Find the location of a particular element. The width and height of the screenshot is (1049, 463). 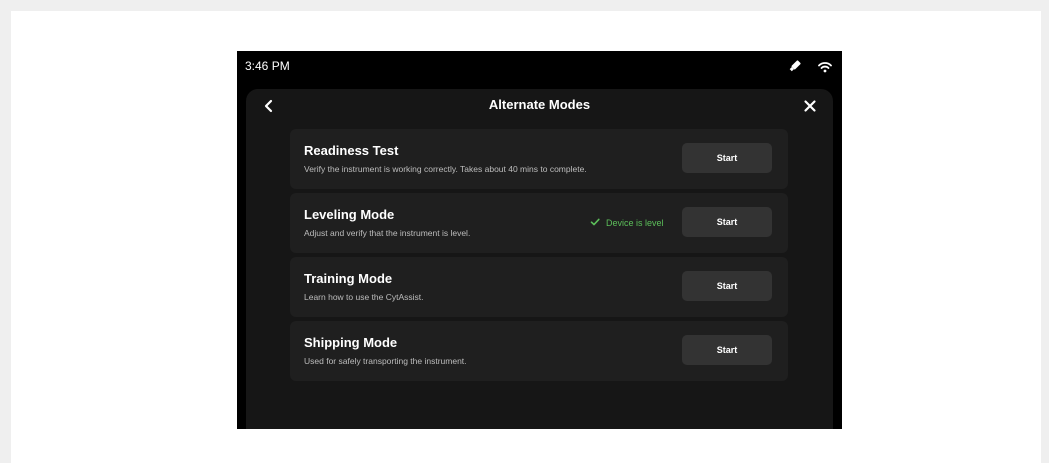

readiness-test-start-button: Start is located at coordinates (727, 158).